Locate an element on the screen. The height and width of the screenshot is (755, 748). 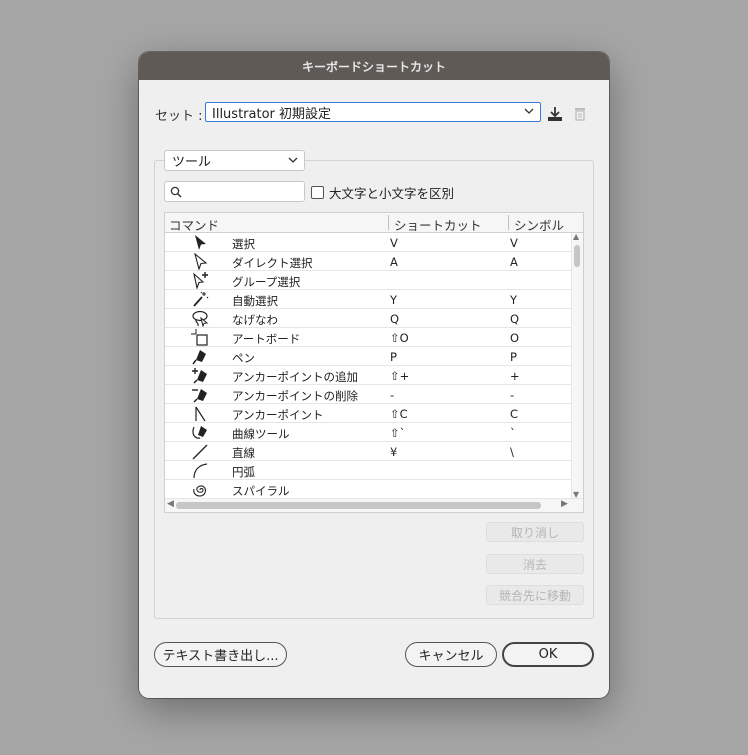
row-shortcut: P is located at coordinates (393, 357).